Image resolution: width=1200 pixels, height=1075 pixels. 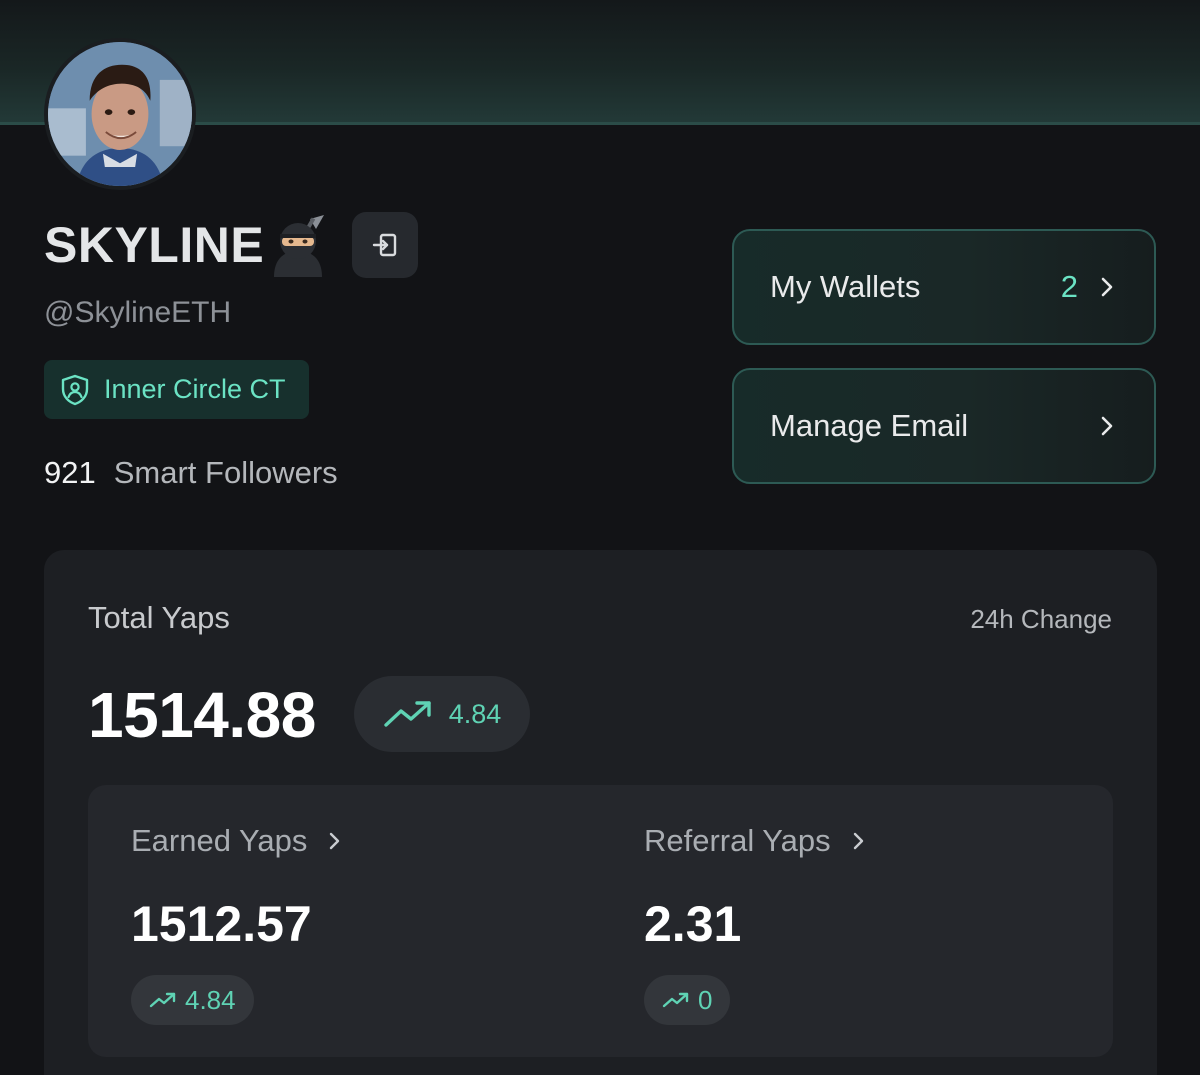 What do you see at coordinates (298, 245) in the screenshot?
I see `ninja-emoji-icon` at bounding box center [298, 245].